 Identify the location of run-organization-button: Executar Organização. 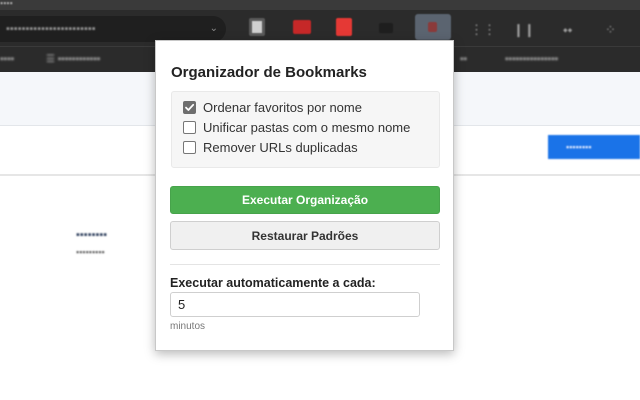
(305, 200).